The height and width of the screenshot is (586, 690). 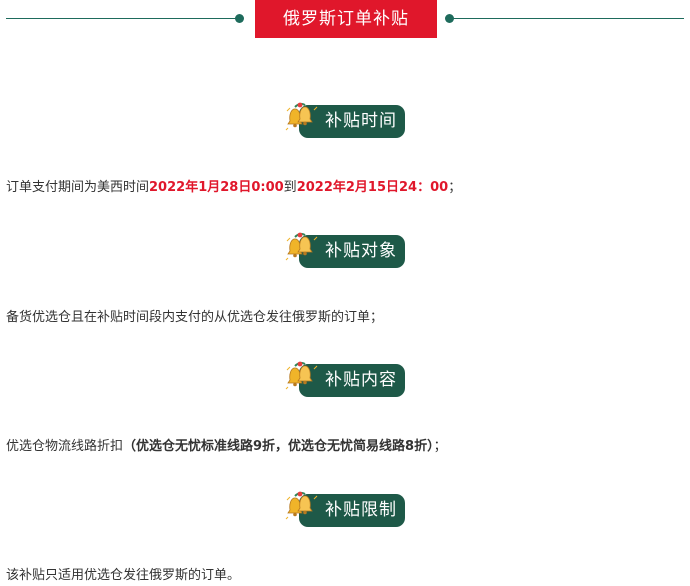 I want to click on header-divider-left, so click(x=122, y=18).